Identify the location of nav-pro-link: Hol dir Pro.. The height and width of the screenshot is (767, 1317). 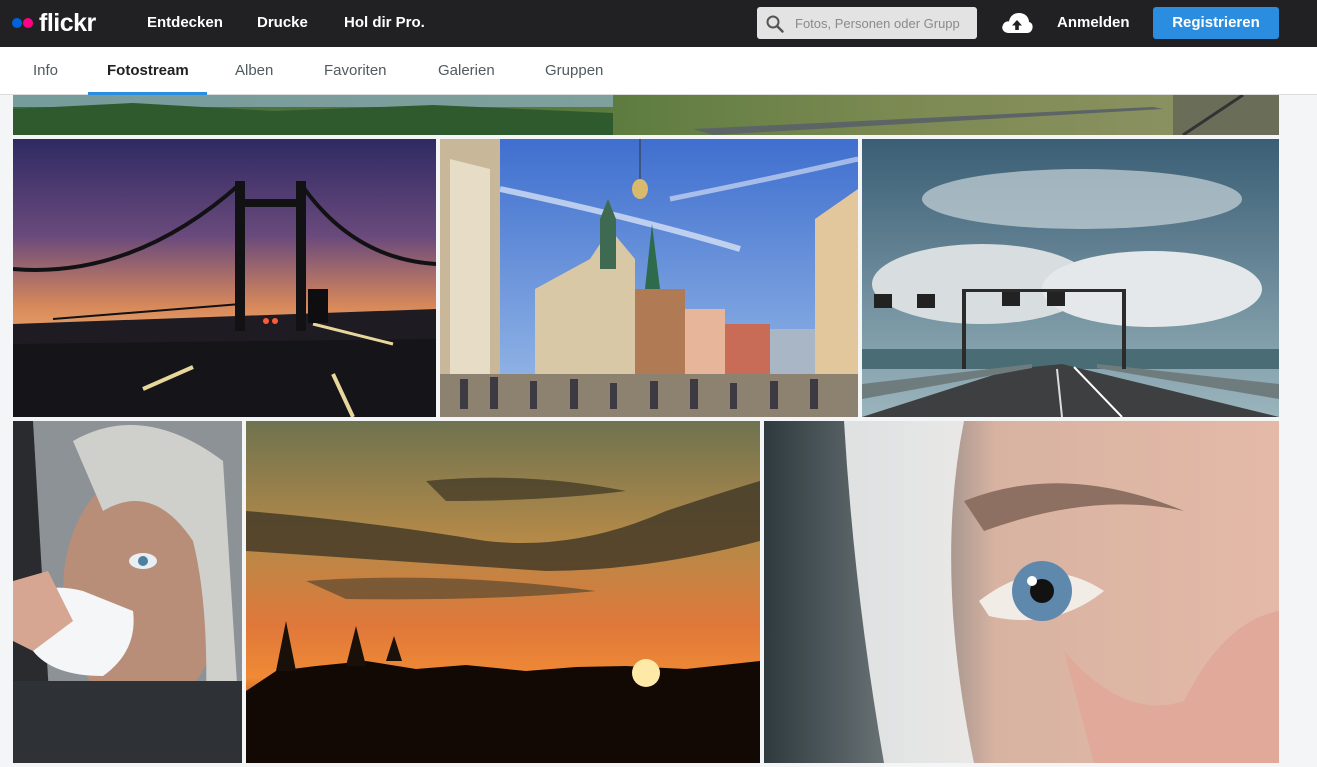
(384, 23).